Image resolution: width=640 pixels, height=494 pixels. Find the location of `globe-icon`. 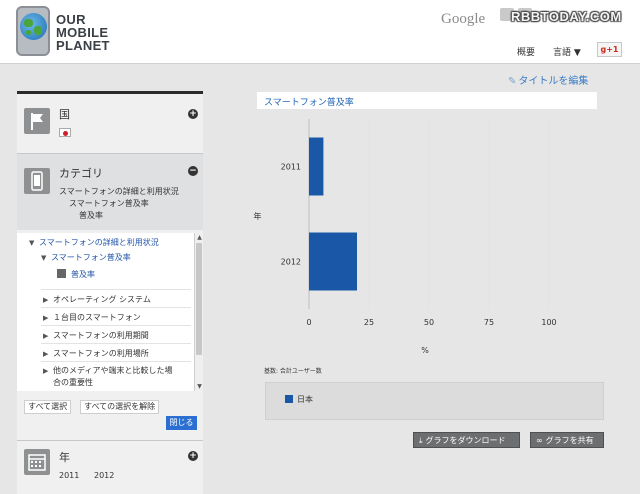

globe-icon is located at coordinates (33, 26).